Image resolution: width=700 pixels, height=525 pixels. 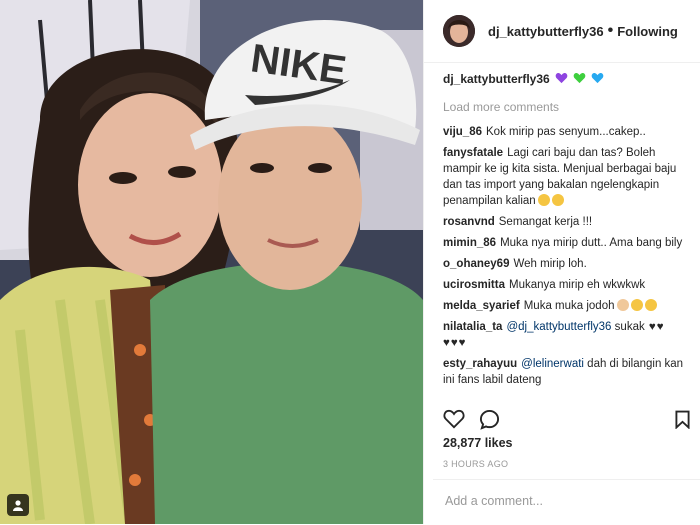 I want to click on post-header: dj_kattybutterfly36 • Following, so click(x=562, y=31).